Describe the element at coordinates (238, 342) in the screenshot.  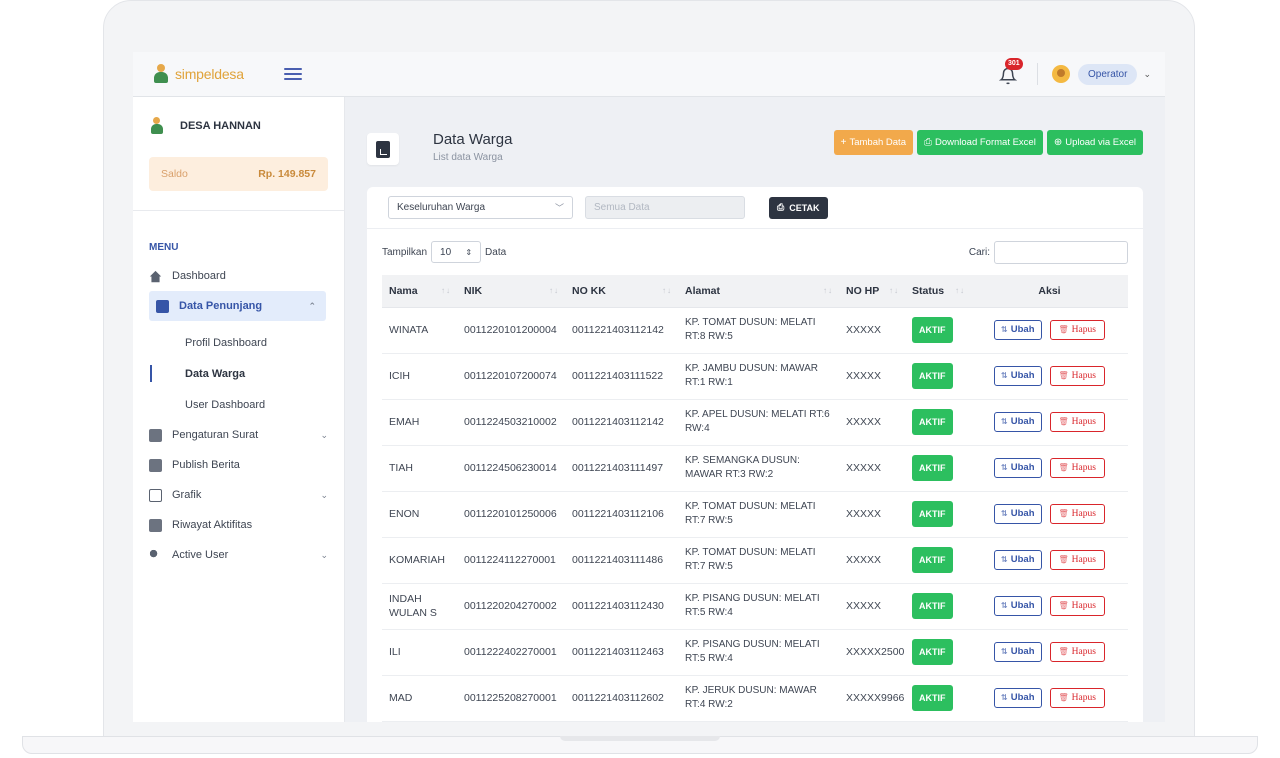
I see `sidebar-subitem-profil-dashboard: Profil Dashboard` at that location.